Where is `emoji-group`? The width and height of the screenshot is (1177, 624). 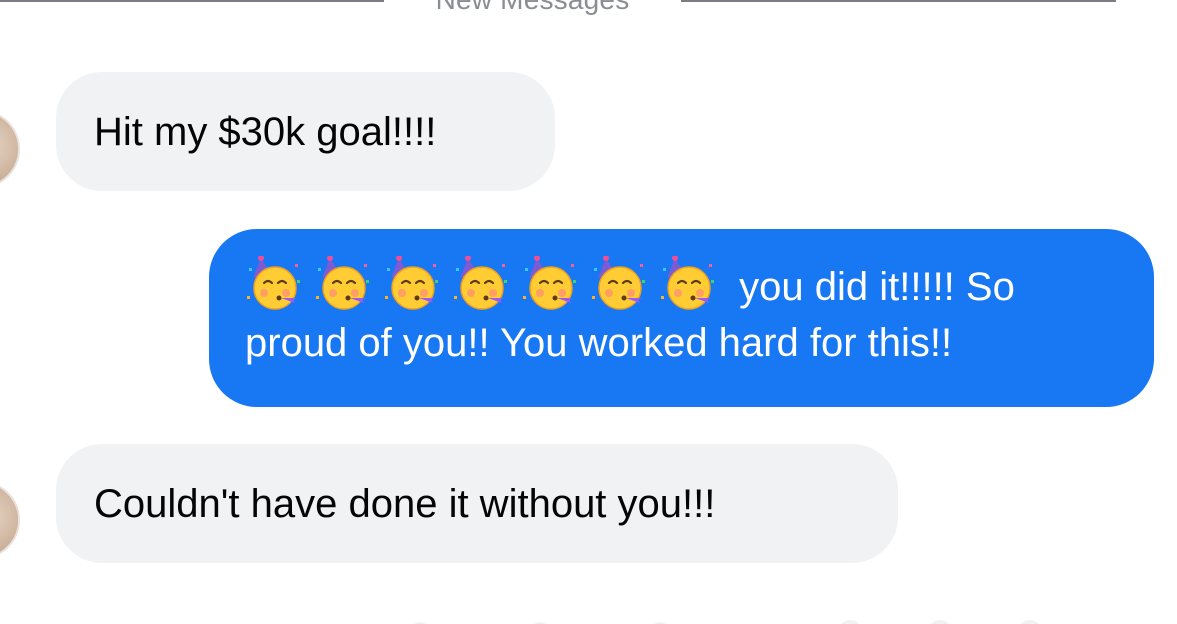
emoji-group is located at coordinates (492, 283).